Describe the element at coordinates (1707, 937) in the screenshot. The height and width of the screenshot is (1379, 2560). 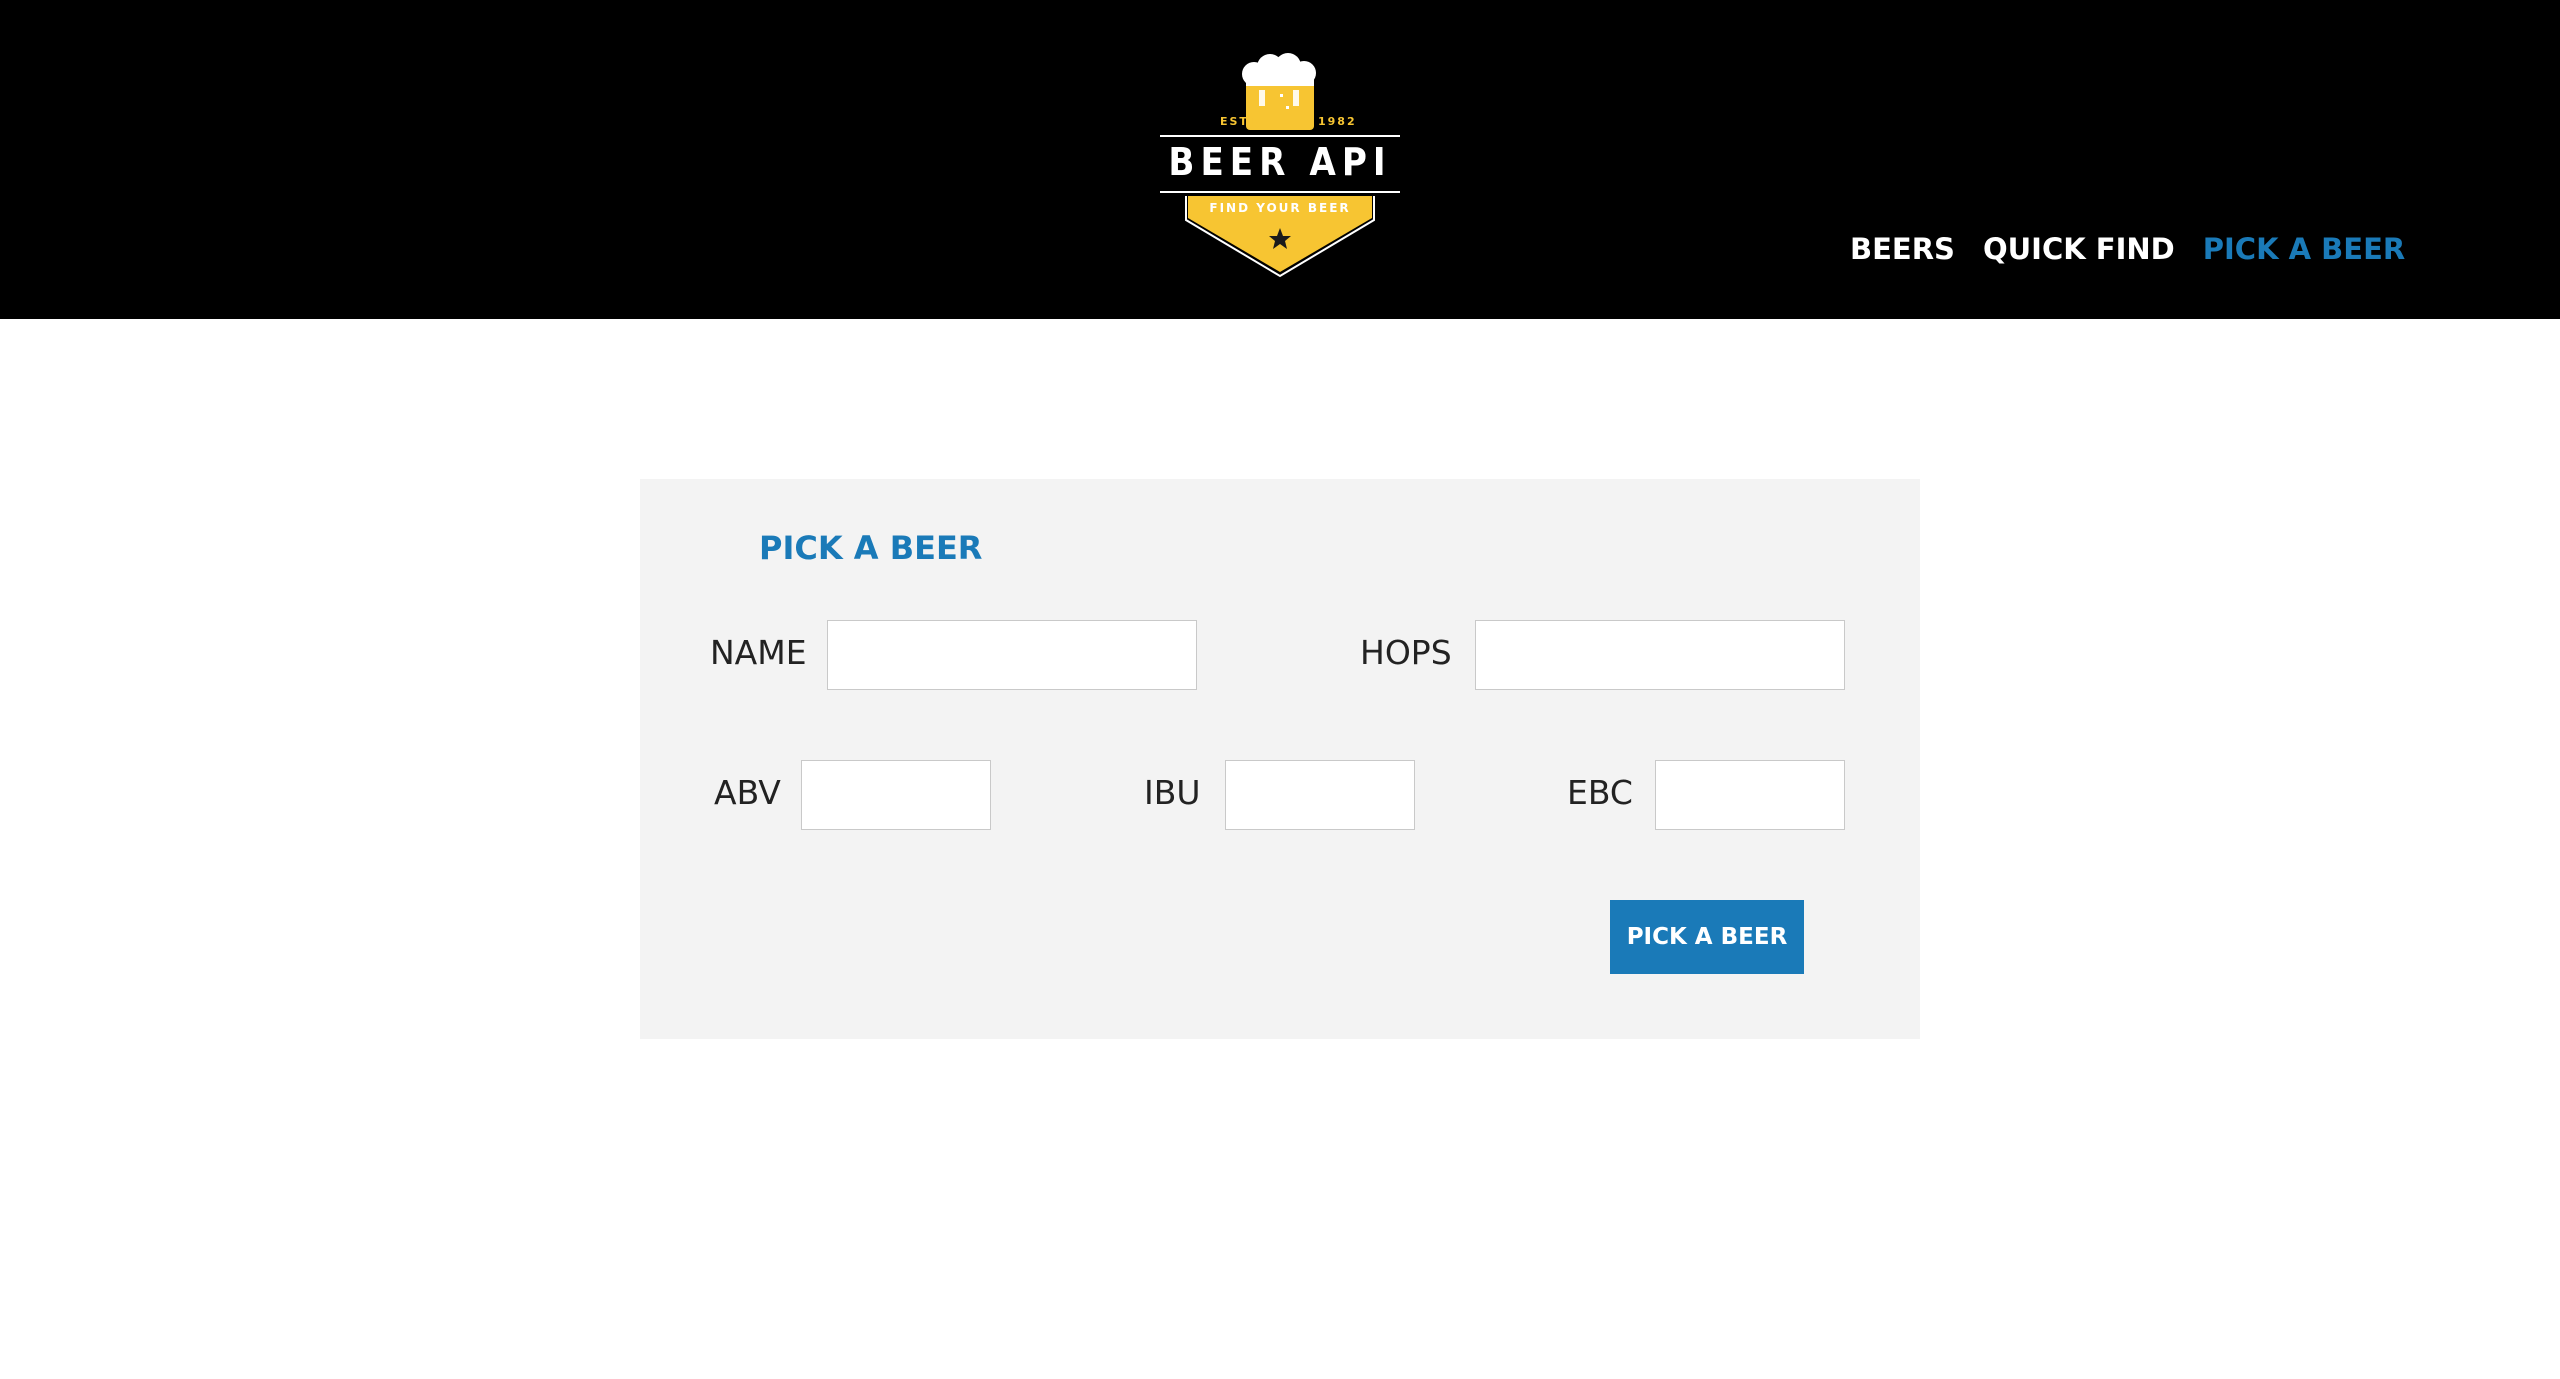
I see `pick-a-beer-button: PICK A BEER` at that location.